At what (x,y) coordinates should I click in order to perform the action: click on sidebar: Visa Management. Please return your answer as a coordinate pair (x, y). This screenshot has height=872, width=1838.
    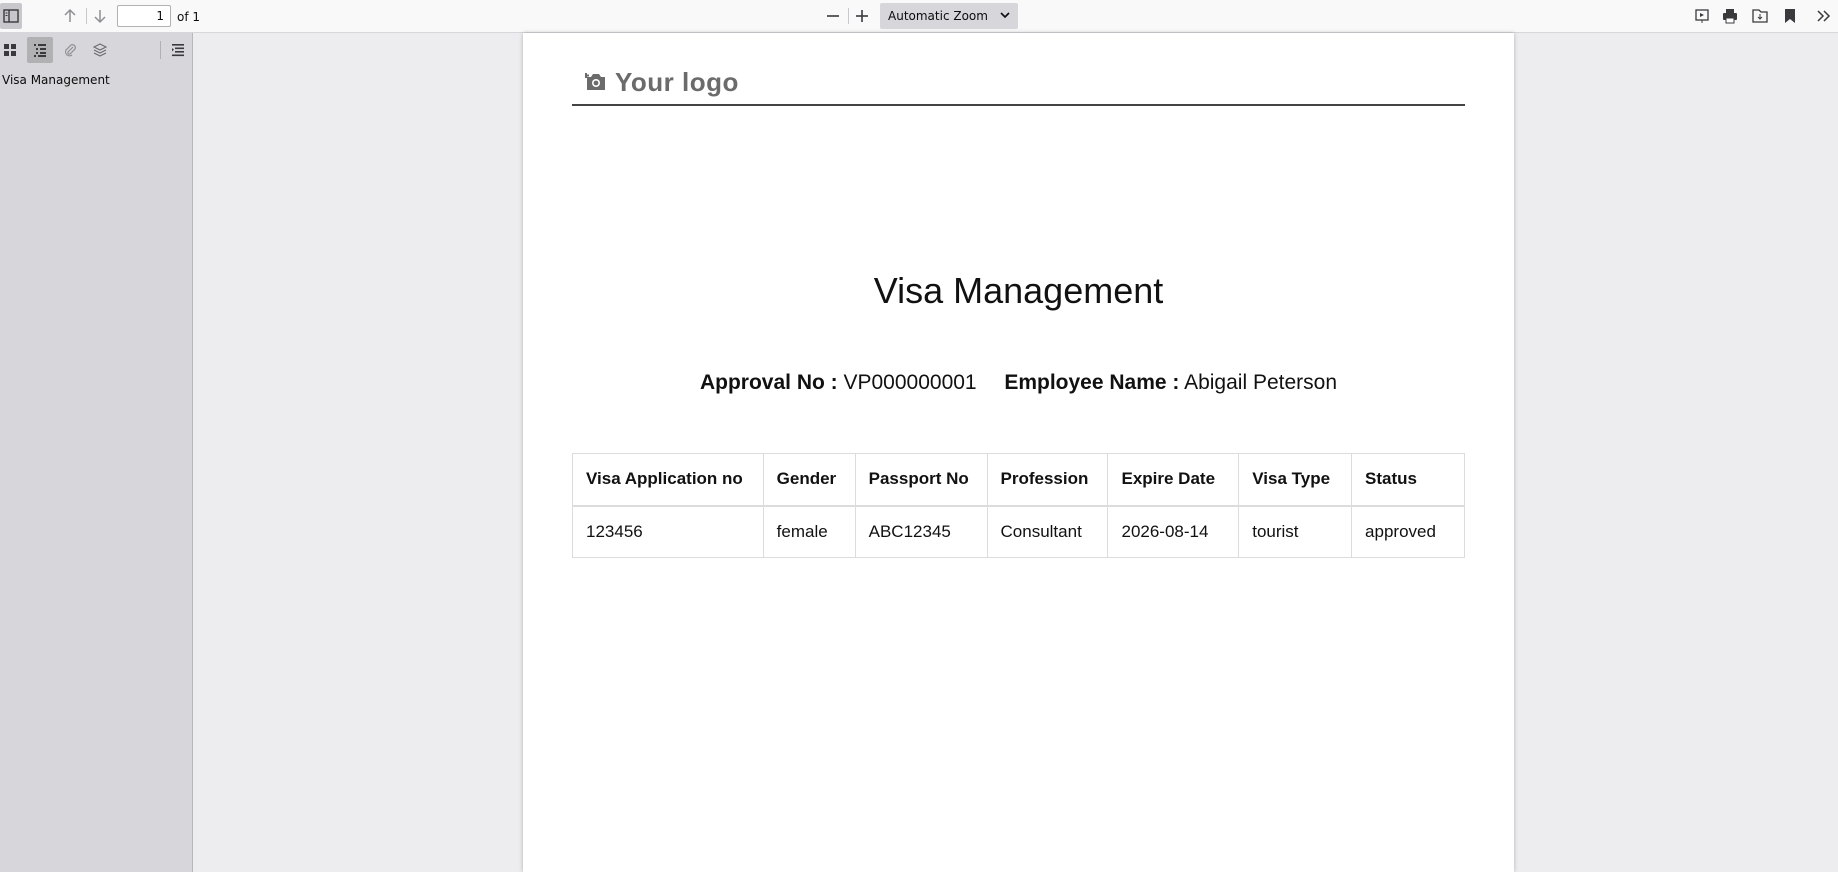
    Looking at the image, I should click on (96, 452).